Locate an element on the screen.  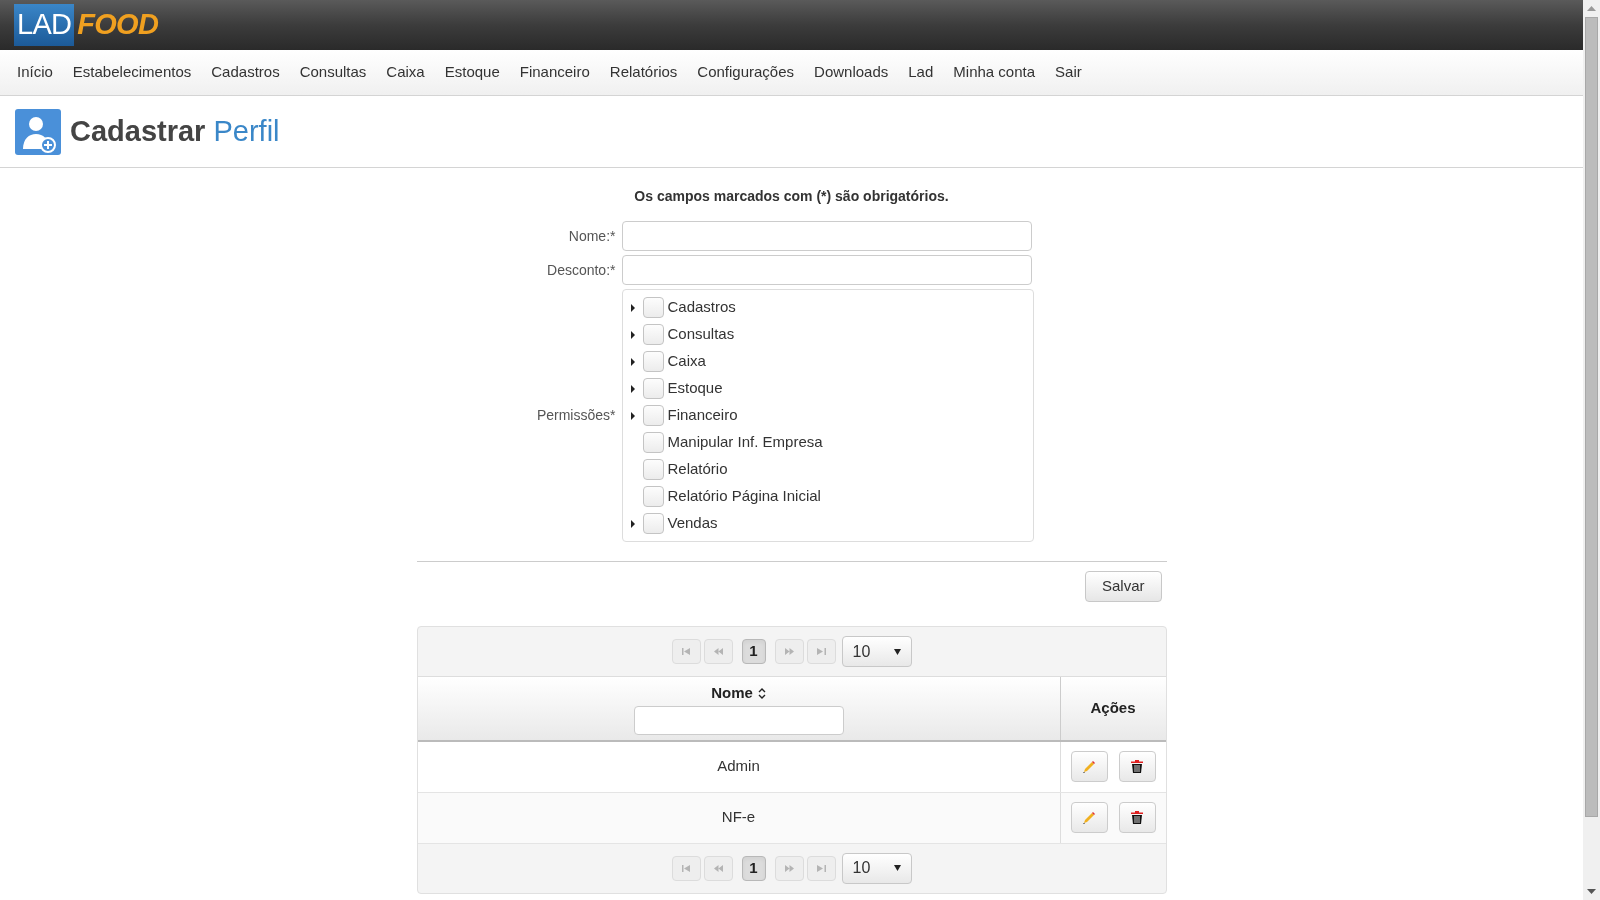
permission-label: Vendas is located at coordinates (692, 523).